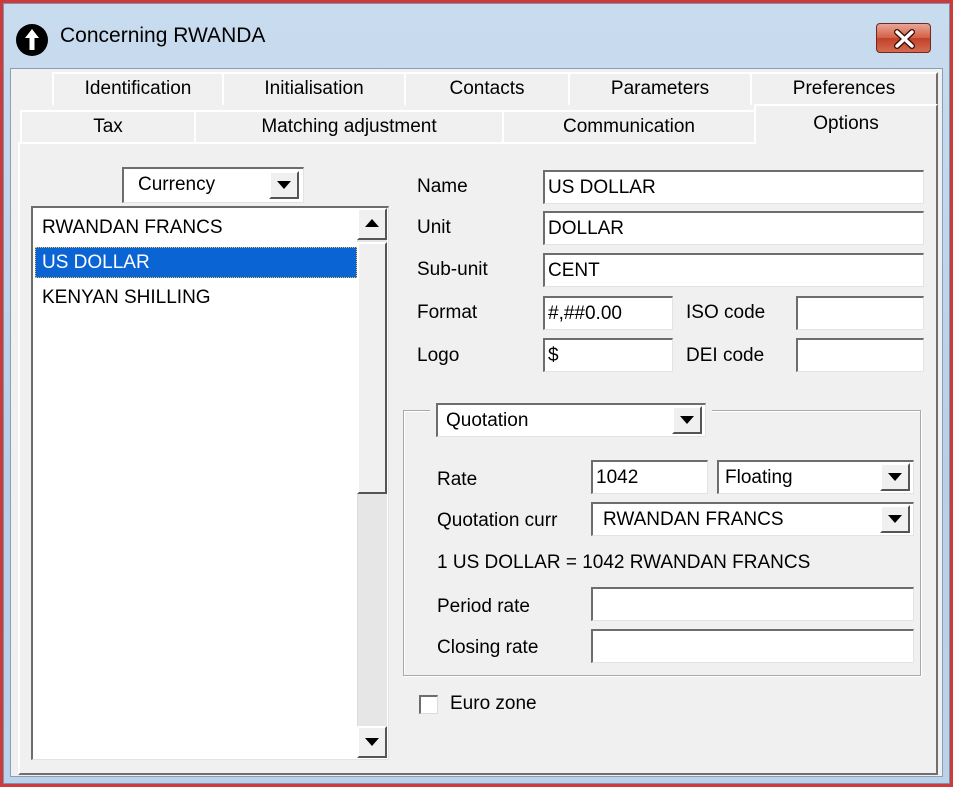  What do you see at coordinates (32, 40) in the screenshot?
I see `info-circle-icon` at bounding box center [32, 40].